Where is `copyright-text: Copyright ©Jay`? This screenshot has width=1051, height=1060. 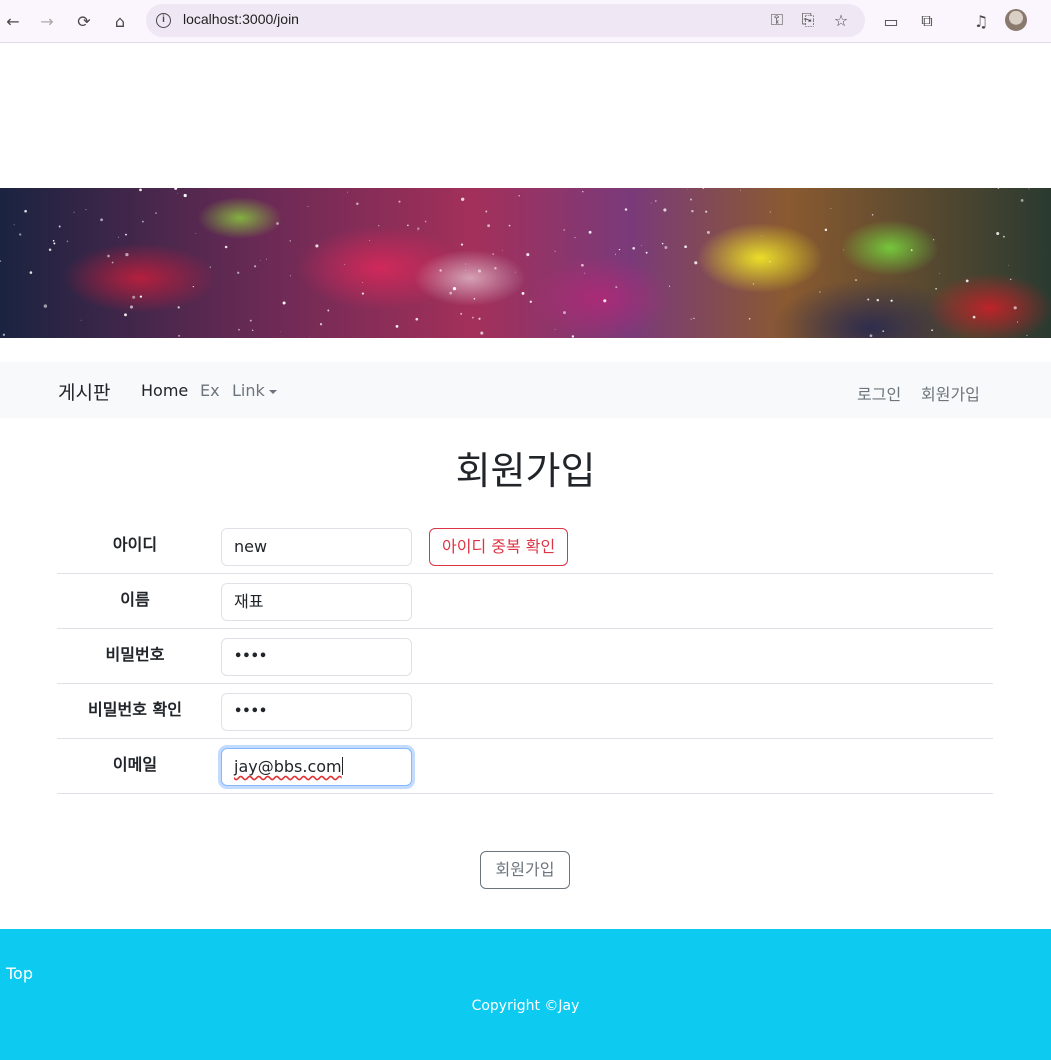 copyright-text: Copyright ©Jay is located at coordinates (525, 1006).